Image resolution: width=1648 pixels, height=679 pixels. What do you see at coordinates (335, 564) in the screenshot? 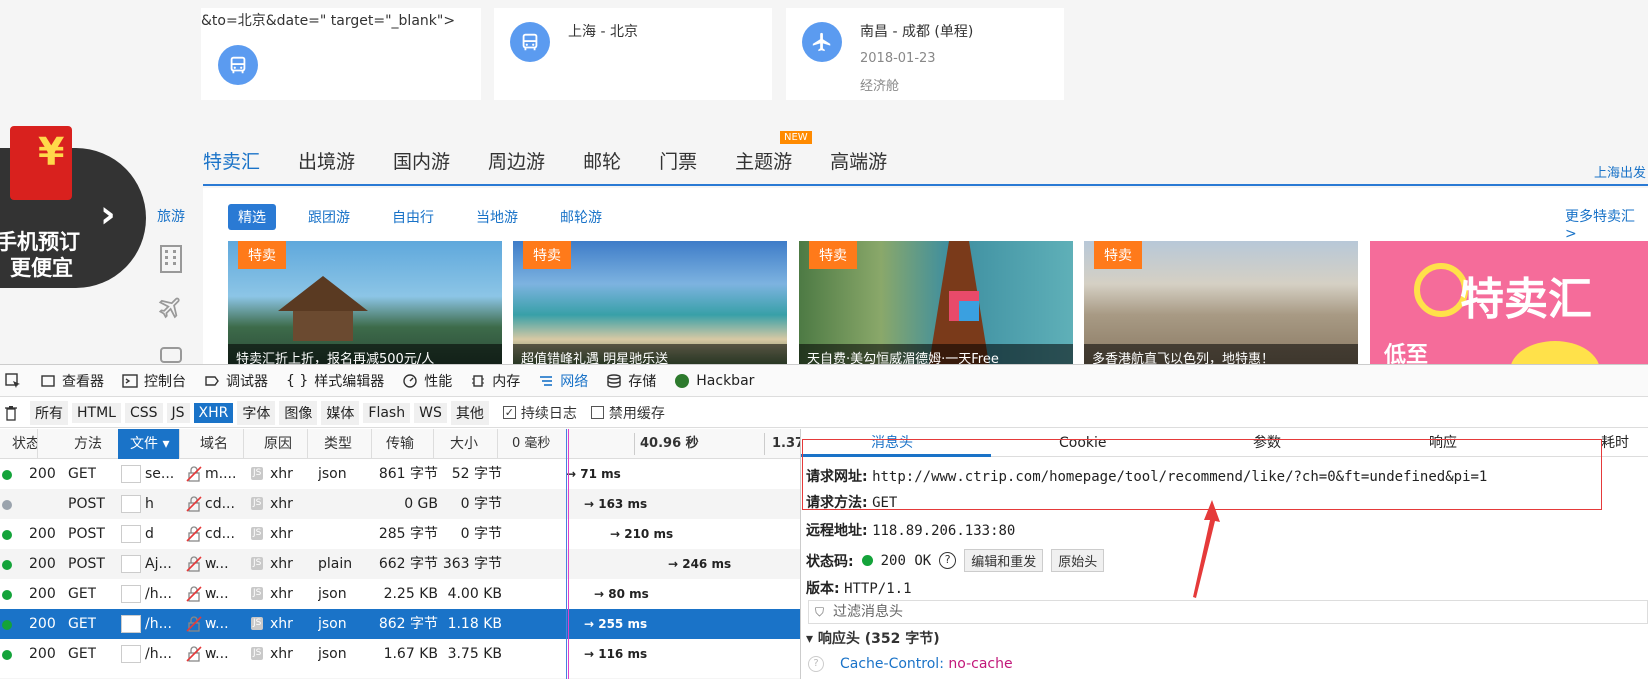
I see `row-type: plain` at bounding box center [335, 564].